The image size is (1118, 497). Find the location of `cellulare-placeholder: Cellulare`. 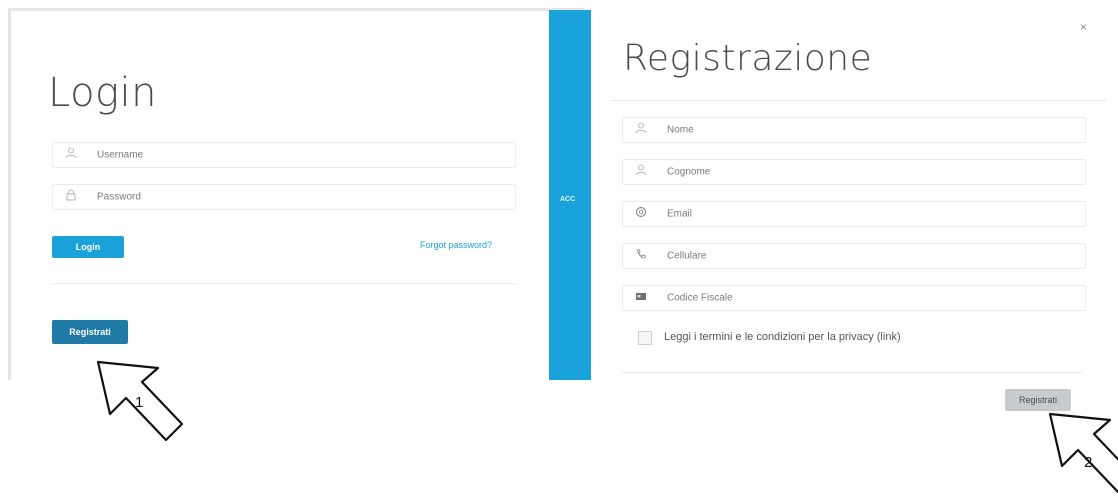

cellulare-placeholder: Cellulare is located at coordinates (687, 256).